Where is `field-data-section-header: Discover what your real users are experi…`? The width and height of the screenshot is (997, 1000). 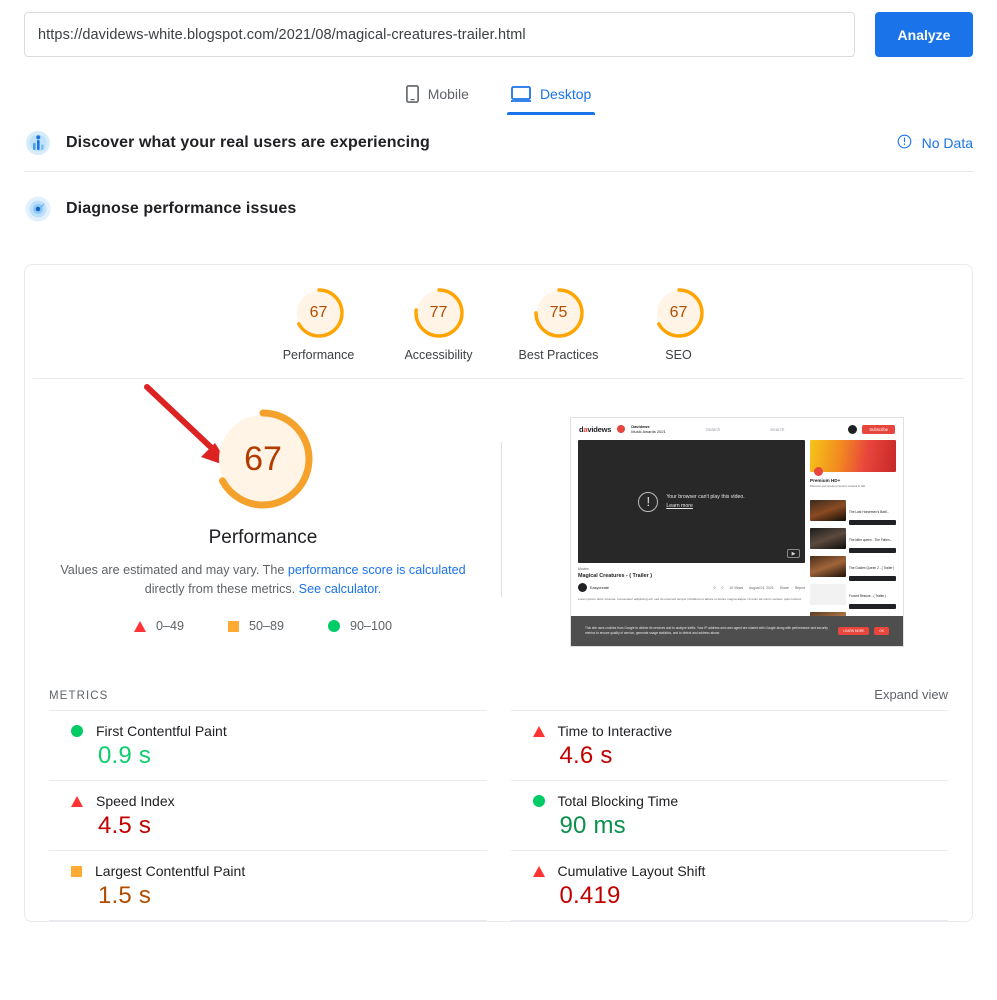
field-data-section-header: Discover what your real users are experi… is located at coordinates (498, 143).